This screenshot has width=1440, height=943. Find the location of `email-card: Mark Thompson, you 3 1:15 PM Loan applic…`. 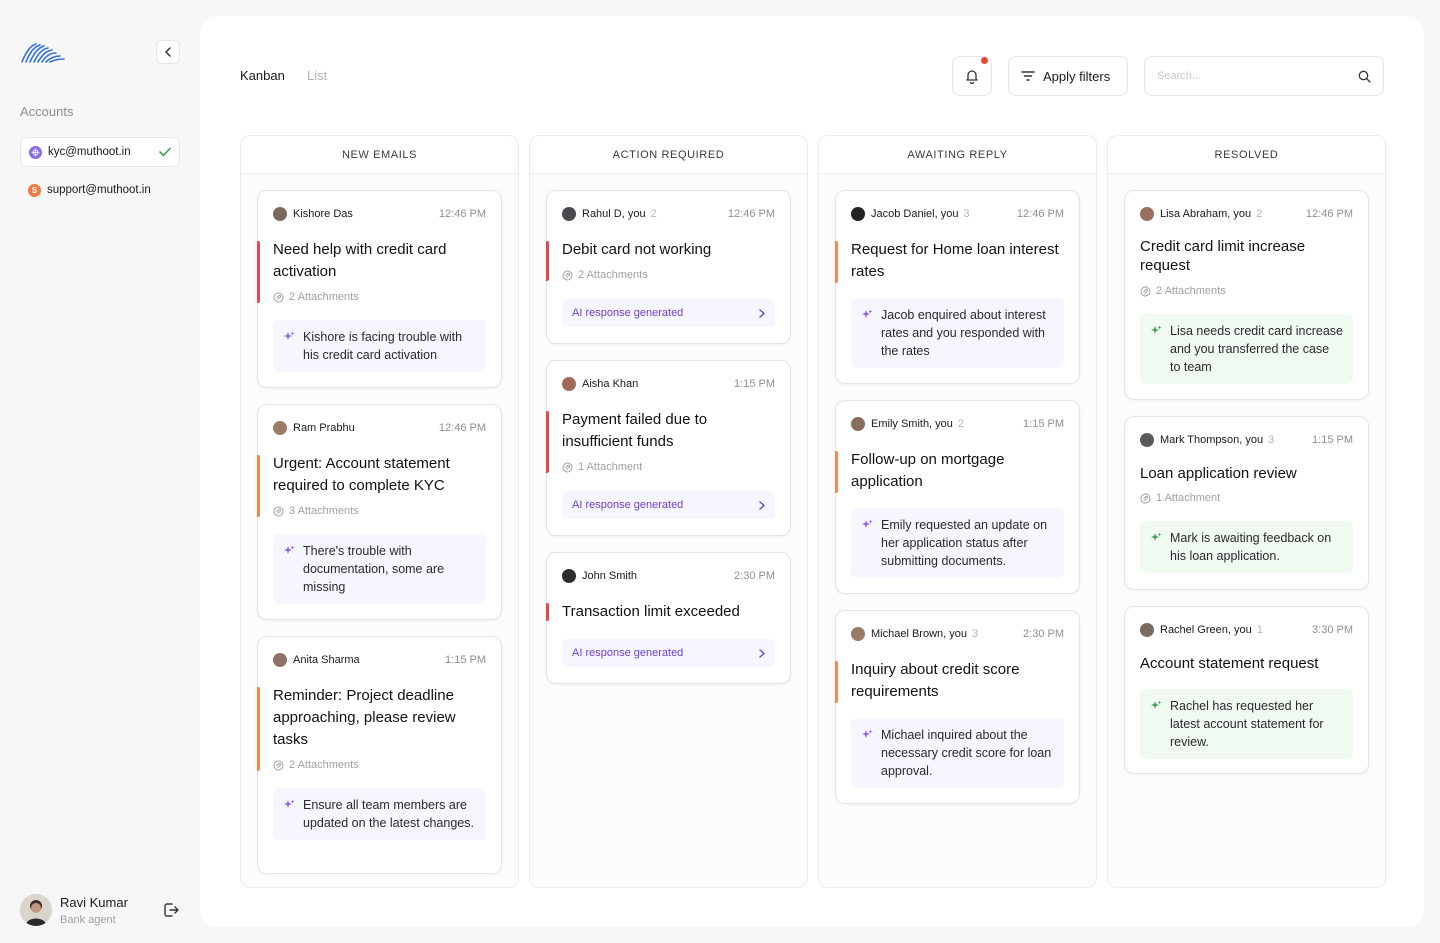

email-card: Mark Thompson, you 3 1:15 PM Loan applic… is located at coordinates (1246, 503).